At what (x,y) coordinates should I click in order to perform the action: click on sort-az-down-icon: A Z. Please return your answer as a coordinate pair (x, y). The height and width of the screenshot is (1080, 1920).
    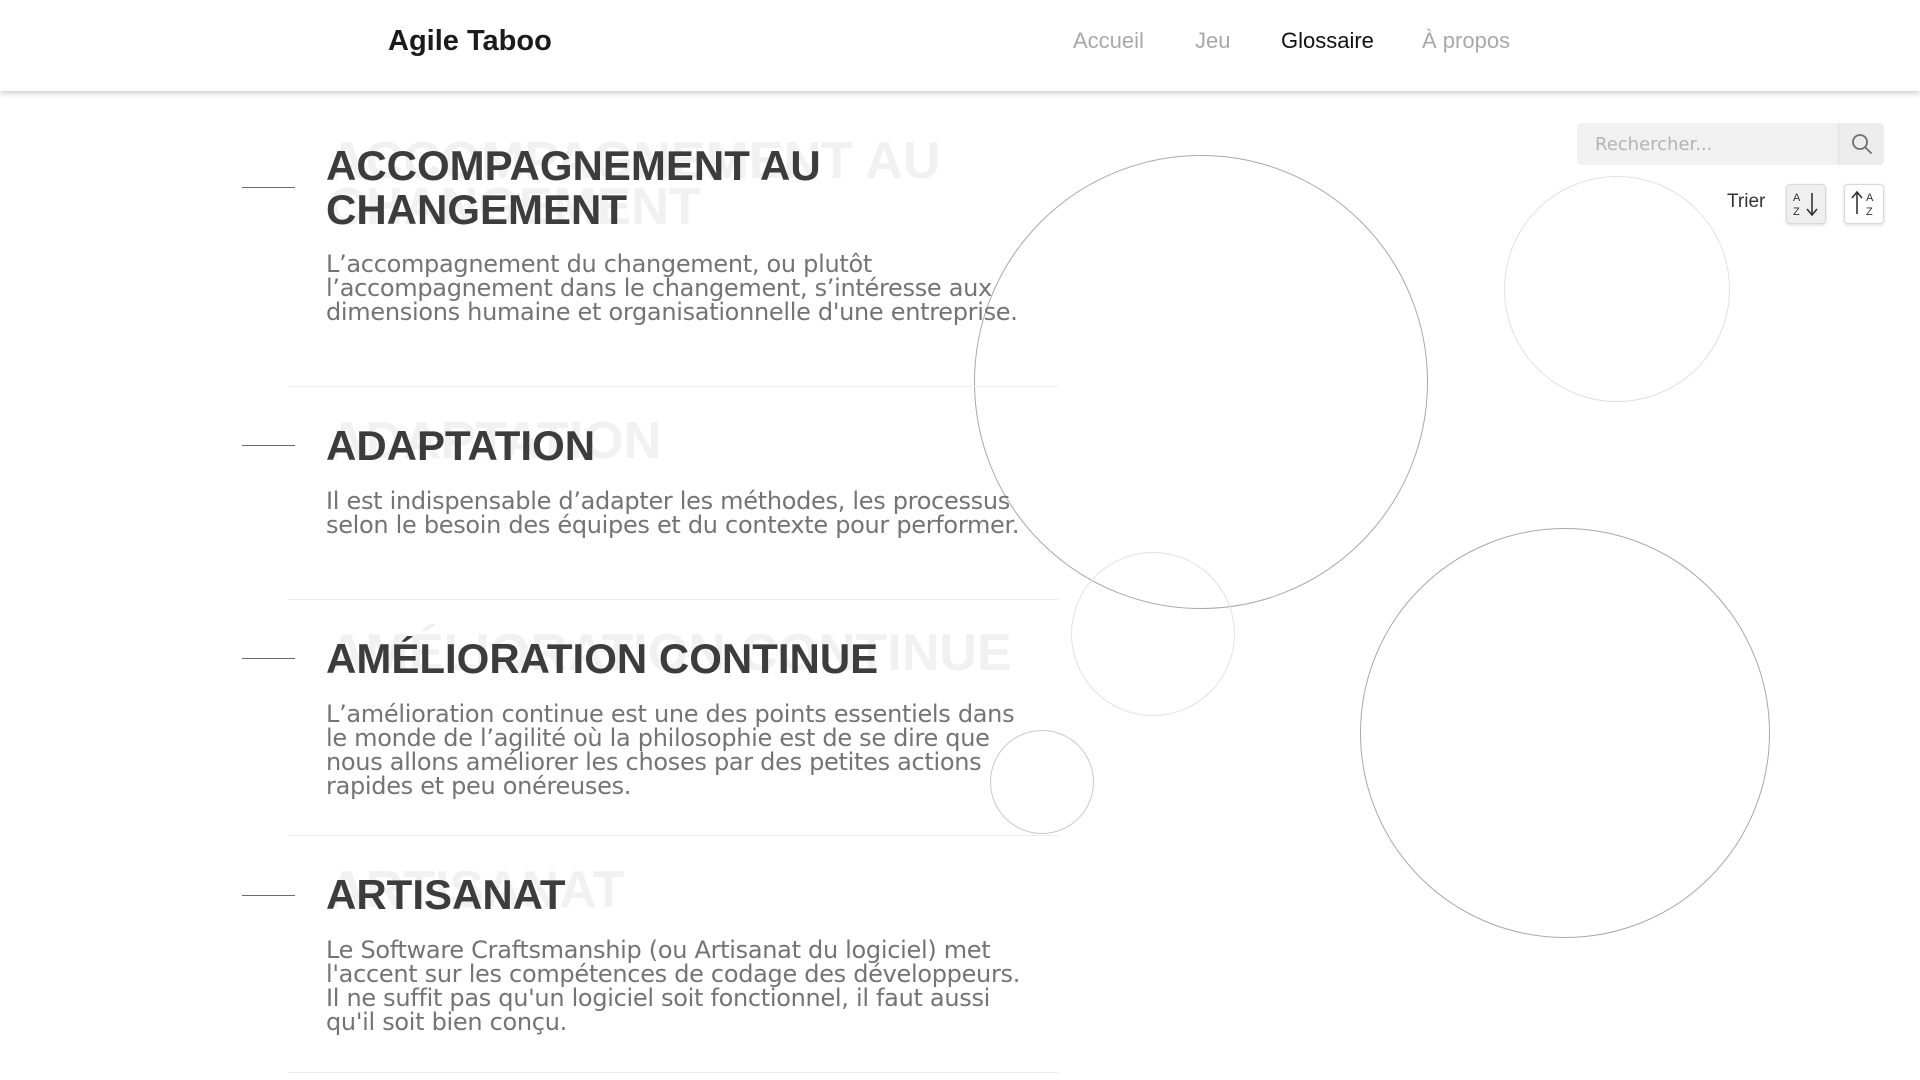
    Looking at the image, I should click on (1805, 205).